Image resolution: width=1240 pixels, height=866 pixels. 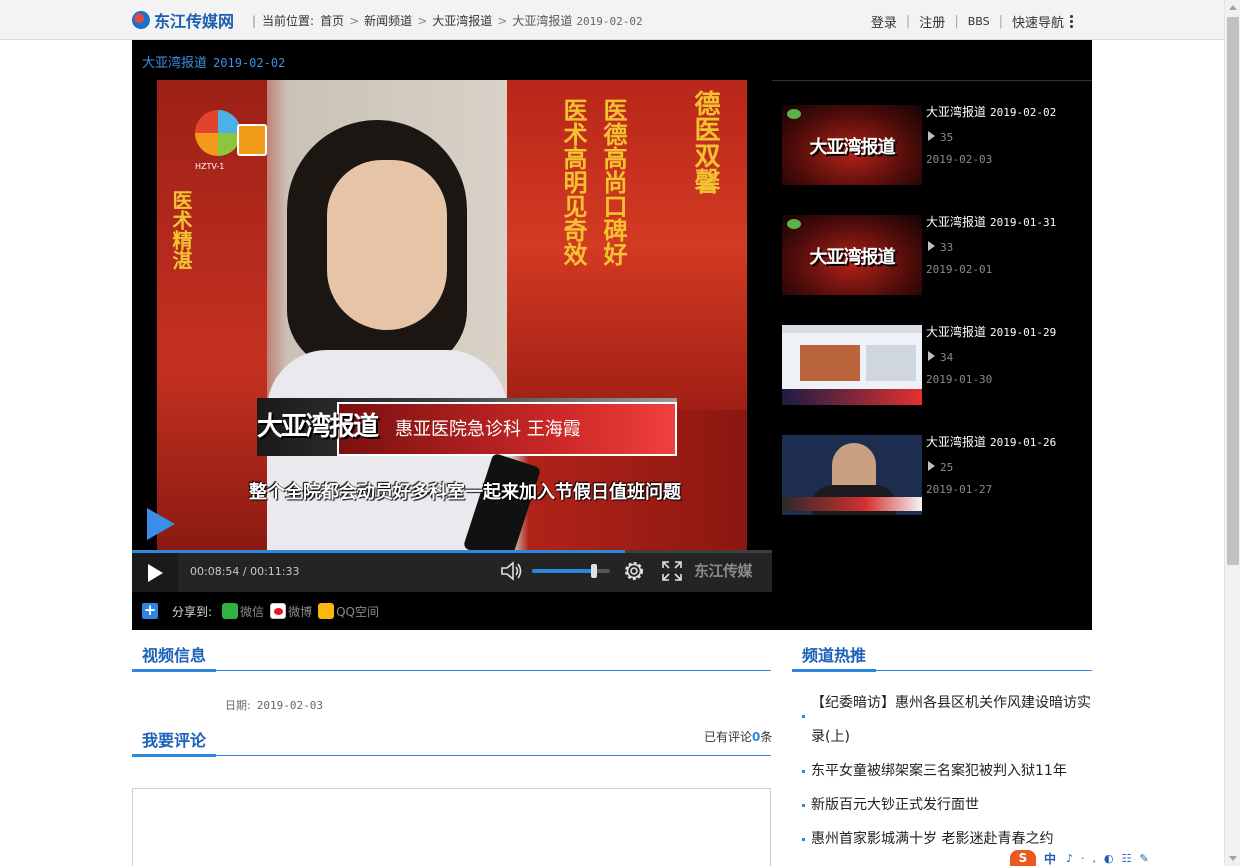 What do you see at coordinates (834, 657) in the screenshot?
I see `hot-heading: 频道热推` at bounding box center [834, 657].